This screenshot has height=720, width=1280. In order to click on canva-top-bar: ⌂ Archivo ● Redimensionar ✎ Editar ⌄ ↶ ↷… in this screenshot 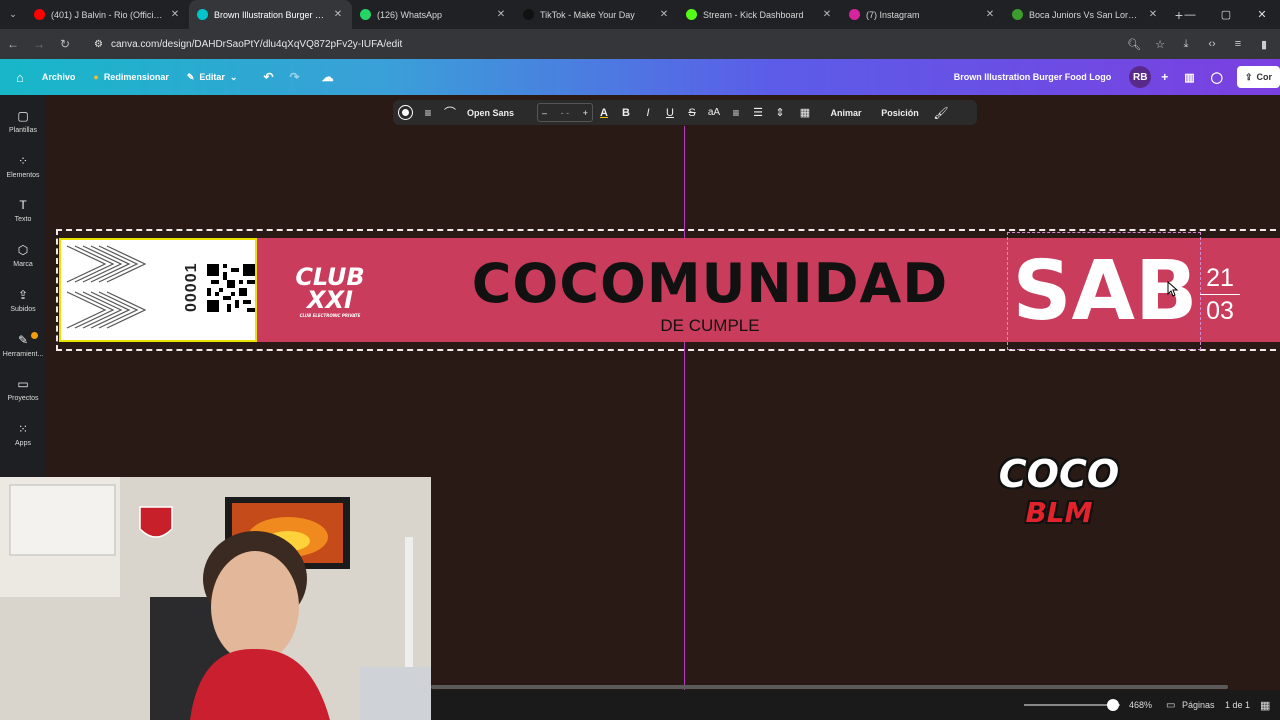, I will do `click(640, 77)`.